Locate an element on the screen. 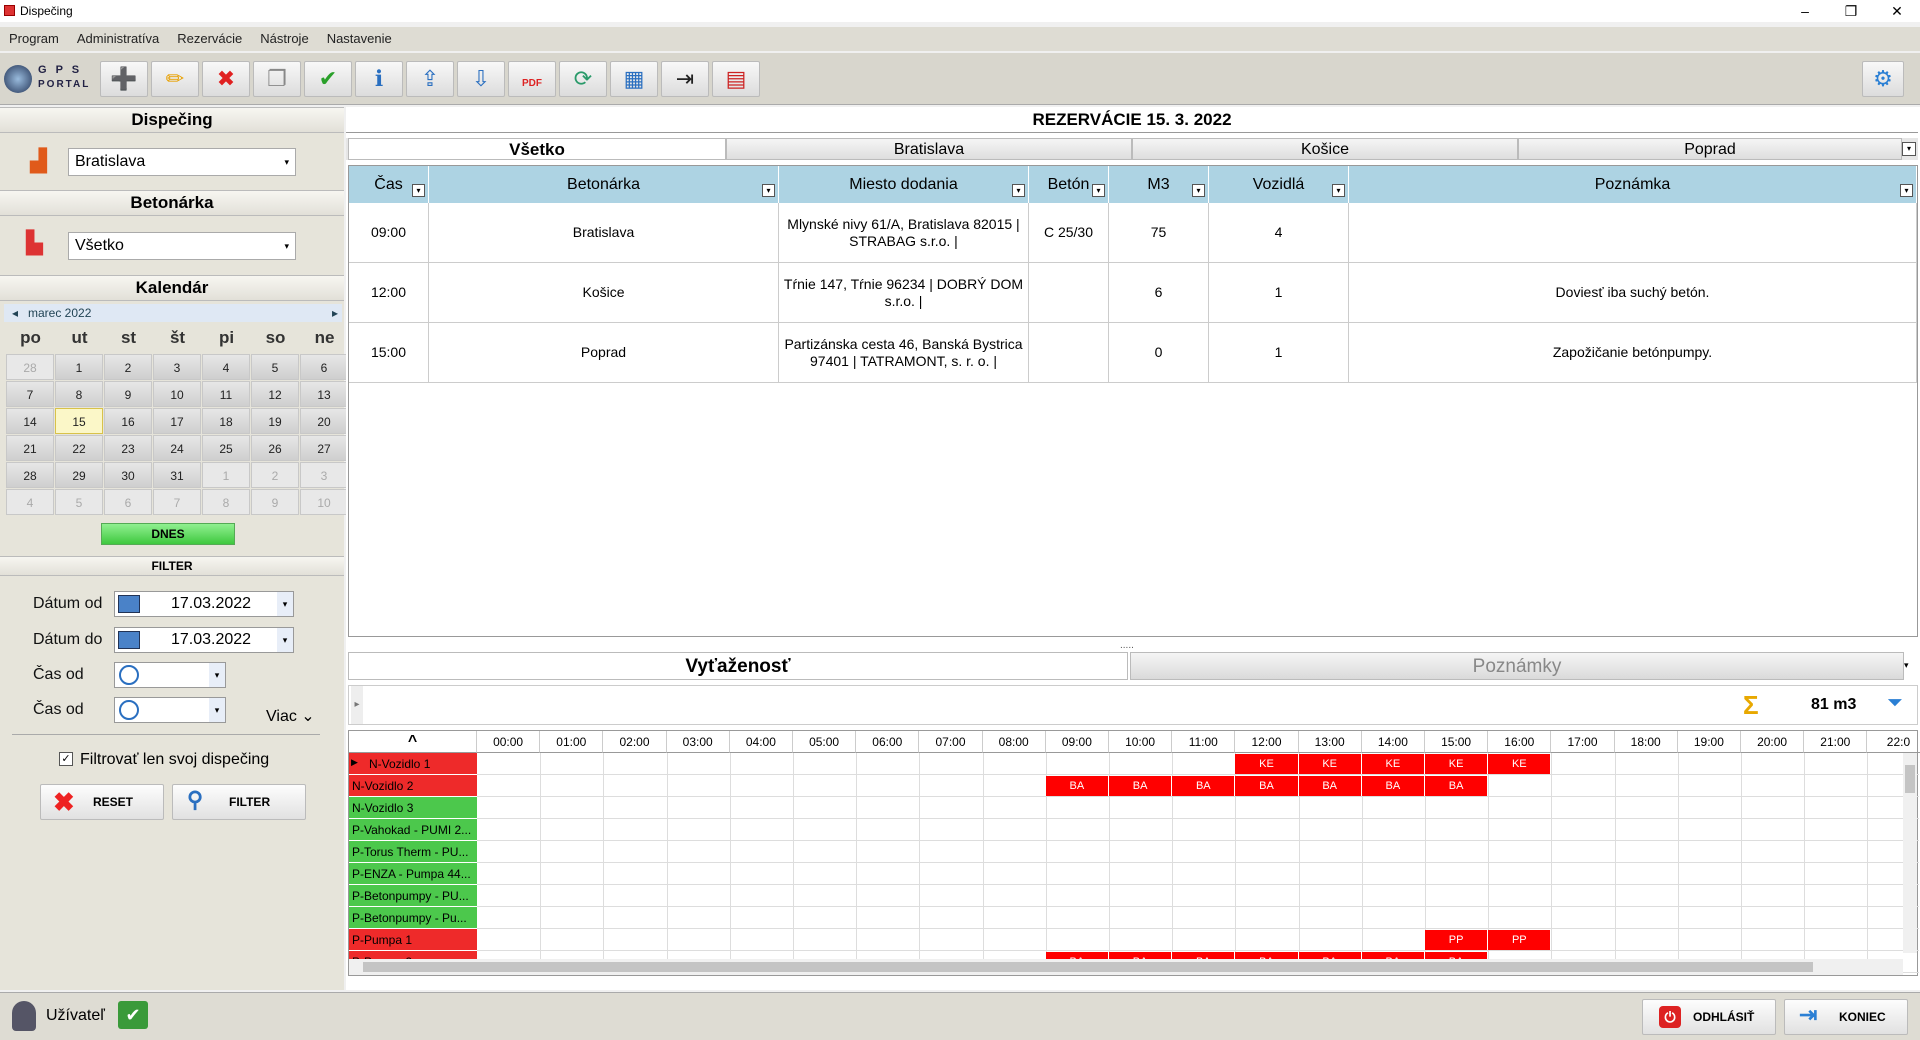 Image resolution: width=1920 pixels, height=1040 pixels. table-cell-poznamka: Doviesť iba suchý betón. is located at coordinates (1633, 293).